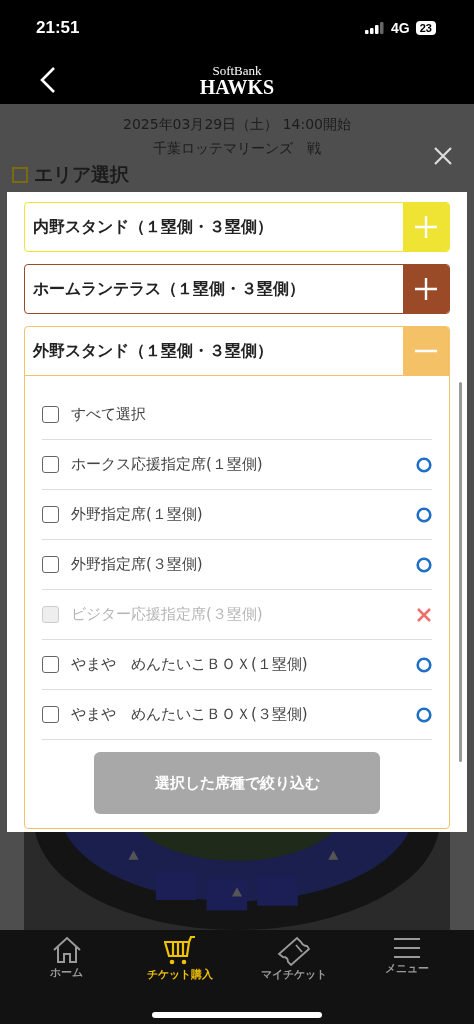 The height and width of the screenshot is (1024, 474). I want to click on cart-icon, so click(180, 951).